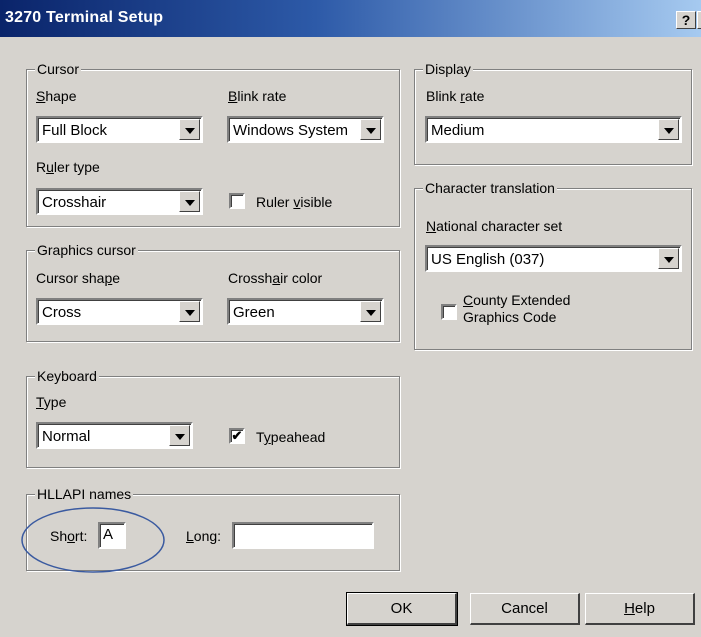  I want to click on cancel-button: Cancel, so click(525, 609).